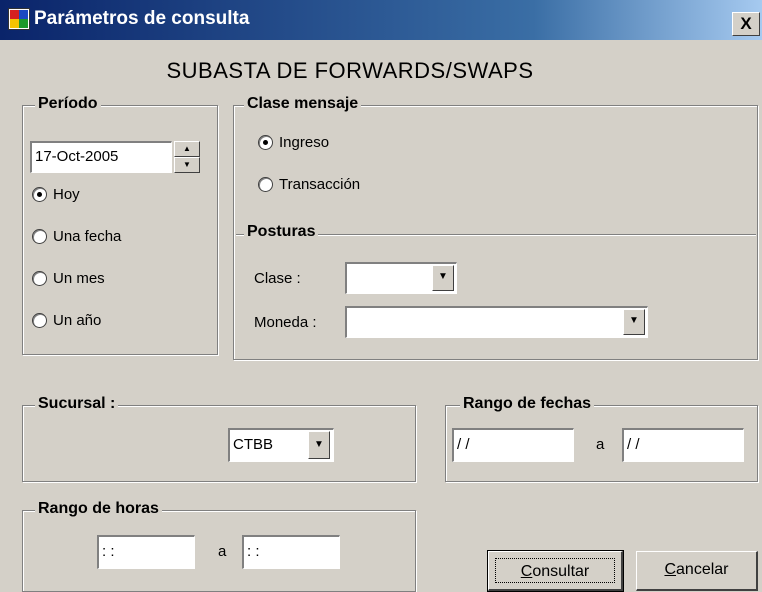 Image resolution: width=762 pixels, height=592 pixels. What do you see at coordinates (285, 322) in the screenshot?
I see `moneda-label: Moneda :` at bounding box center [285, 322].